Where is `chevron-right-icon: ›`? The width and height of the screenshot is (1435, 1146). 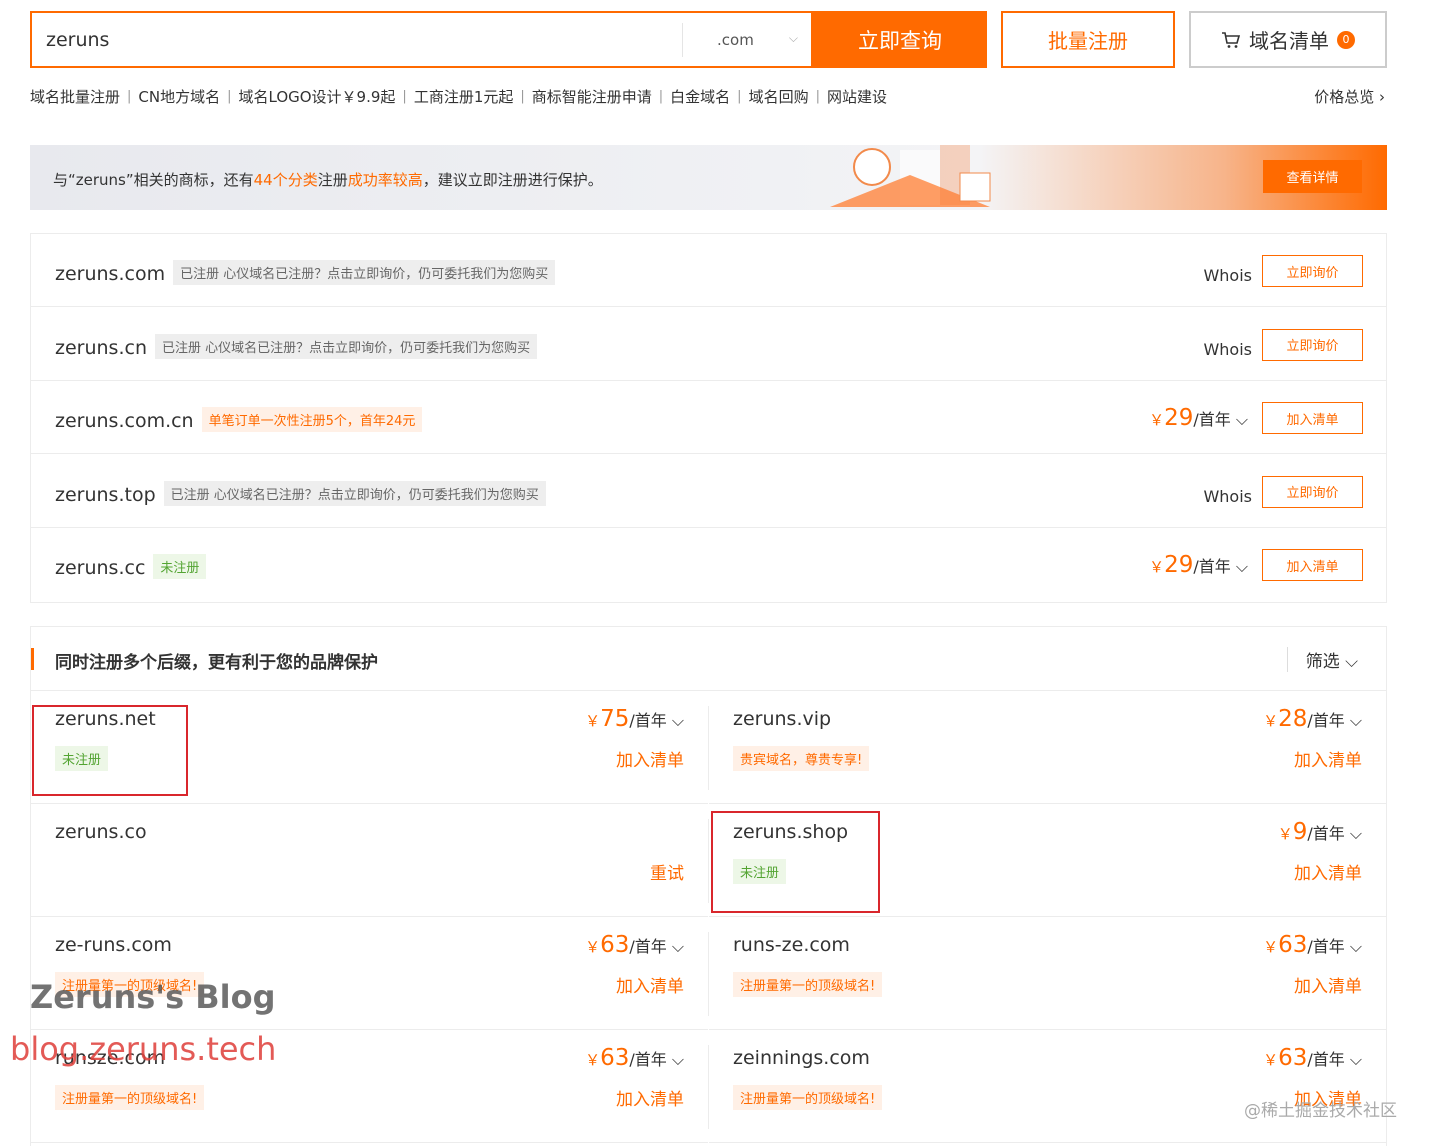
chevron-right-icon: › is located at coordinates (1382, 97).